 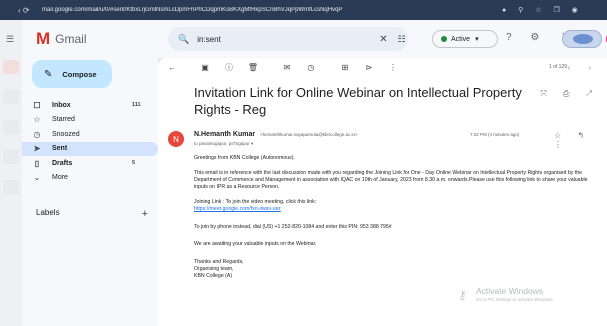 What do you see at coordinates (224, 134) in the screenshot?
I see `sender-name: N.Hemanth Kumar` at bounding box center [224, 134].